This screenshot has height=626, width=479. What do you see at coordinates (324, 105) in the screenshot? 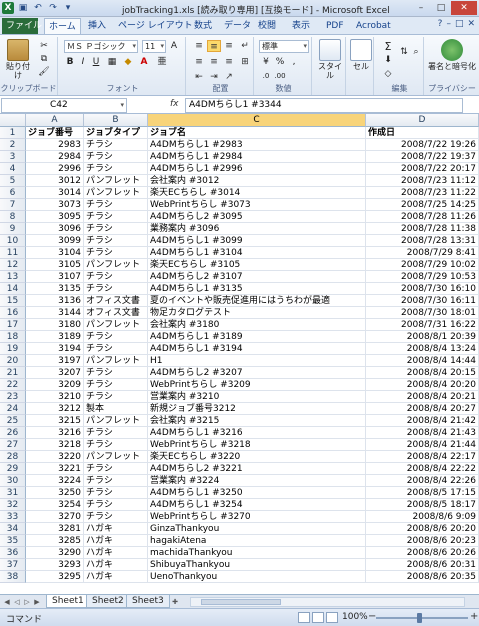
I see `formula-input: A4DMちらし1 #3344` at bounding box center [324, 105].